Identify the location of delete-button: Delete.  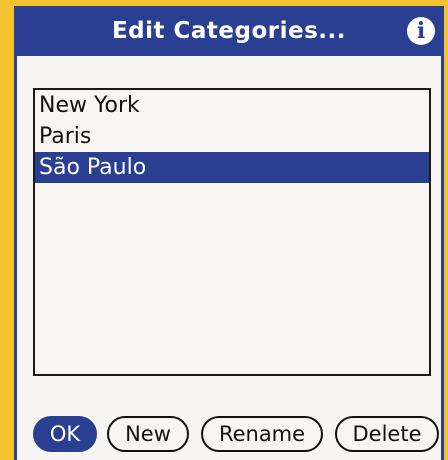
(387, 434).